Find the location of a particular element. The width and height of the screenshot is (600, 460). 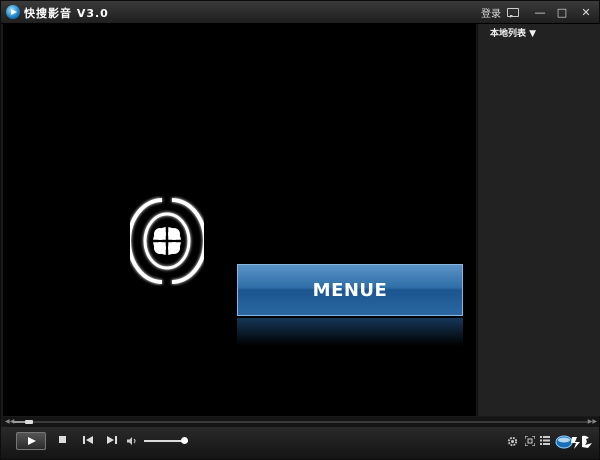

maximize-button: □ is located at coordinates (562, 12).